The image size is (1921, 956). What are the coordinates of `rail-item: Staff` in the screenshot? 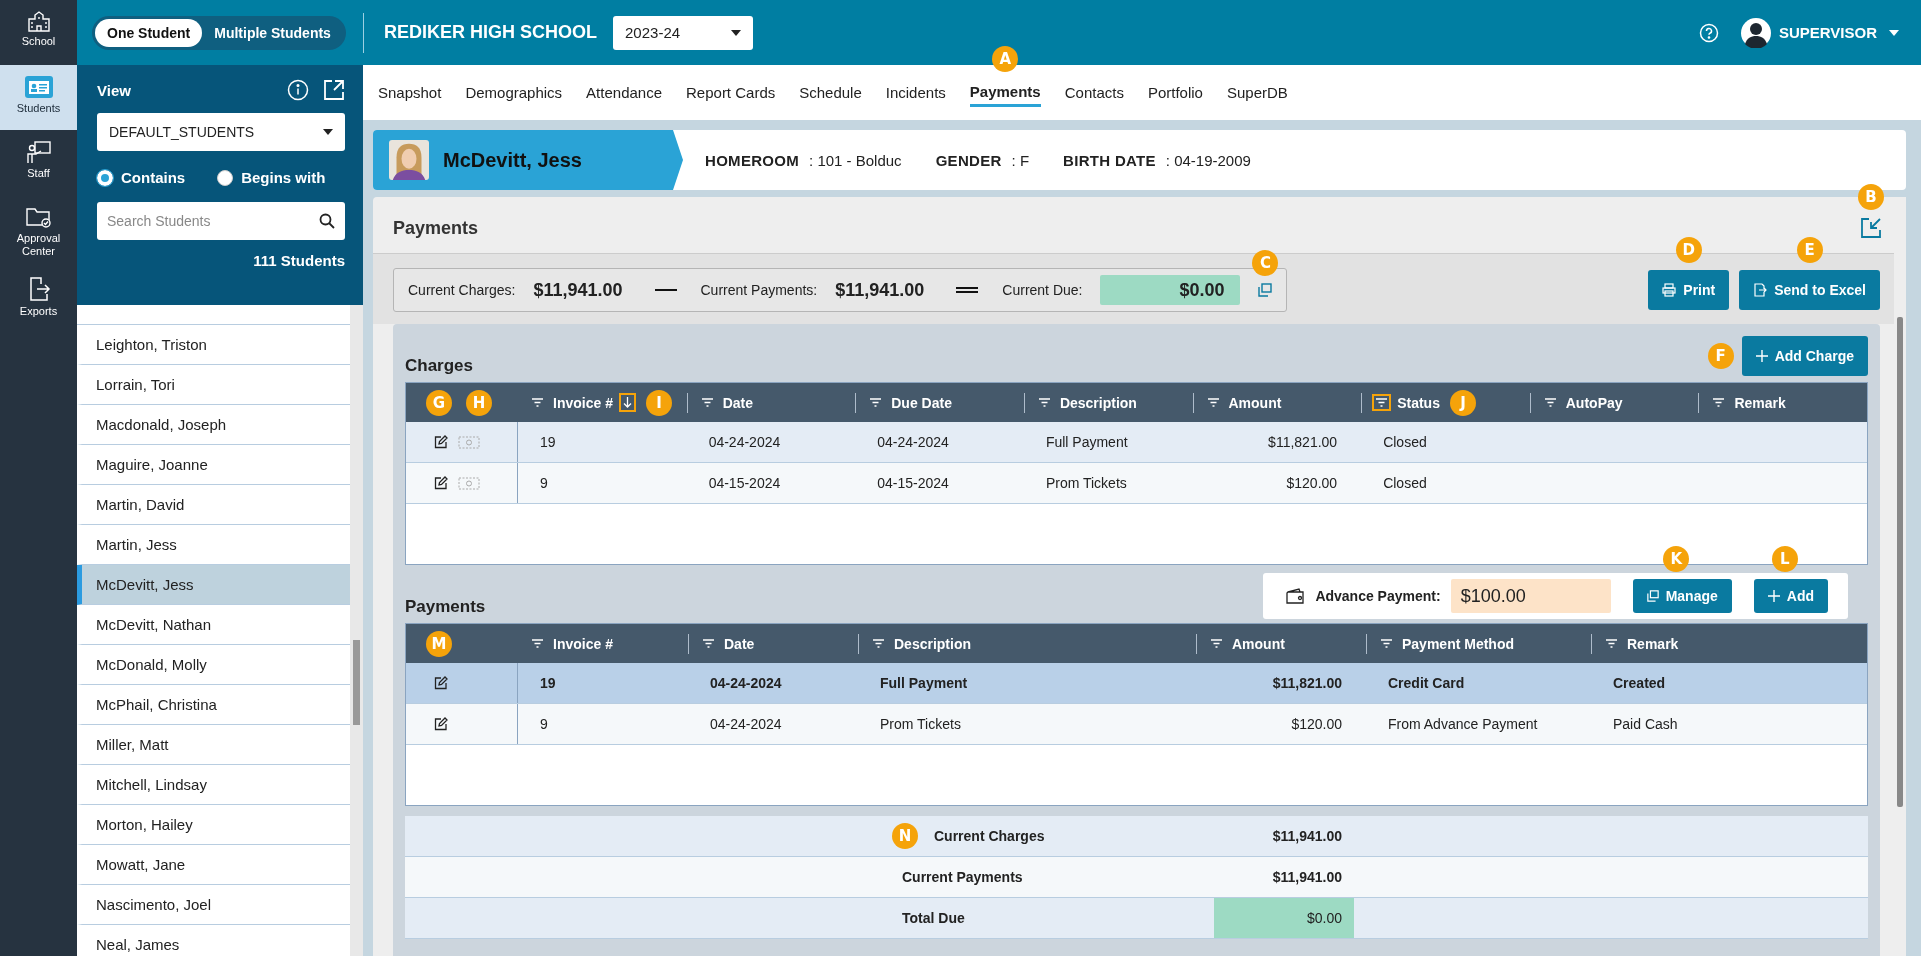 It's located at (38, 162).